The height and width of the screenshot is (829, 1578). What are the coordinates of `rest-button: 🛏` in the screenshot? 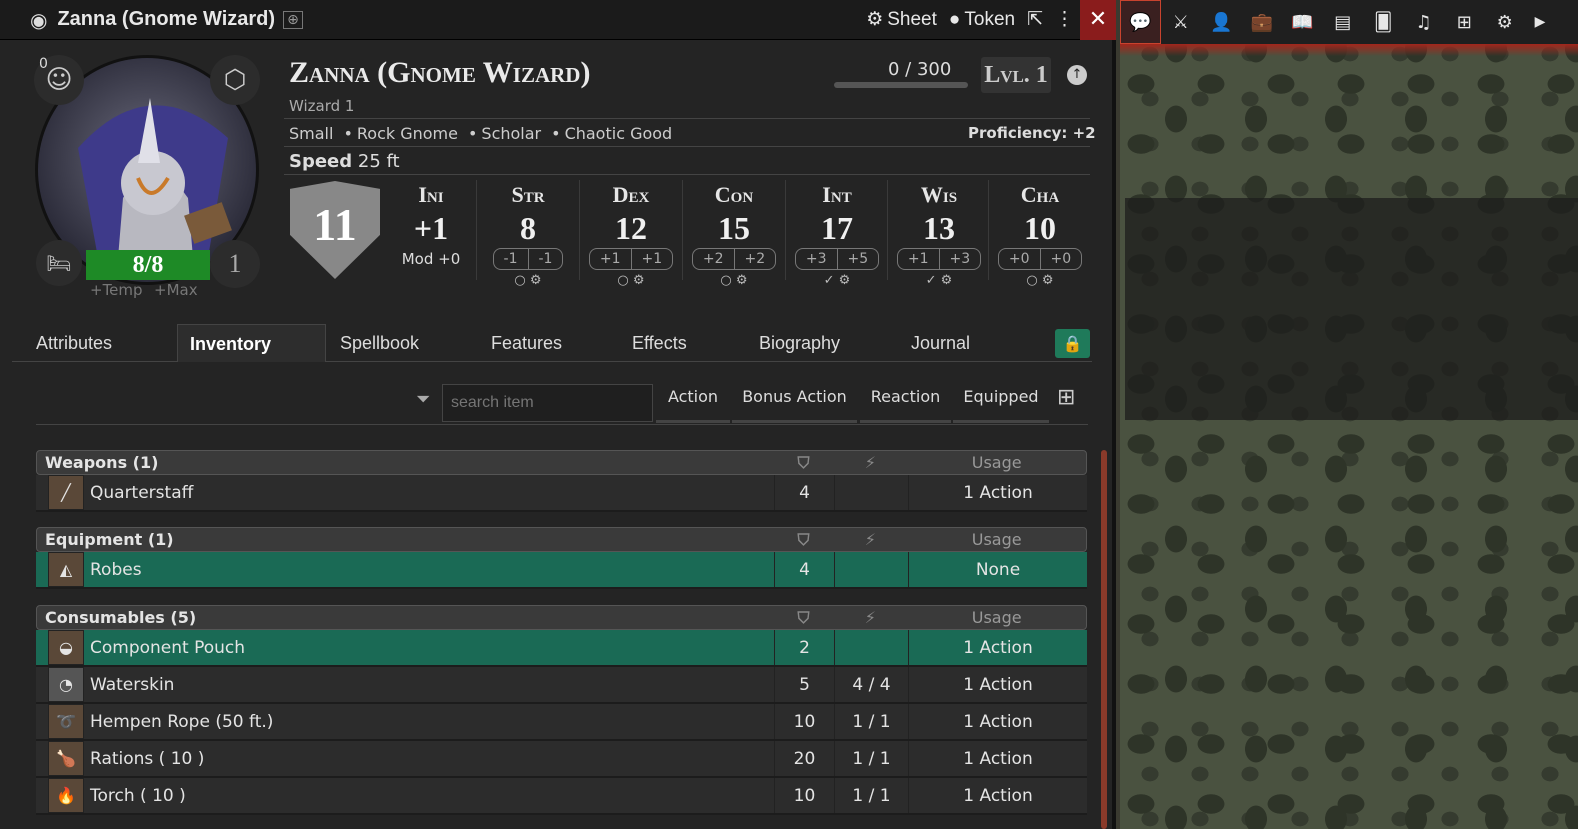 It's located at (59, 263).